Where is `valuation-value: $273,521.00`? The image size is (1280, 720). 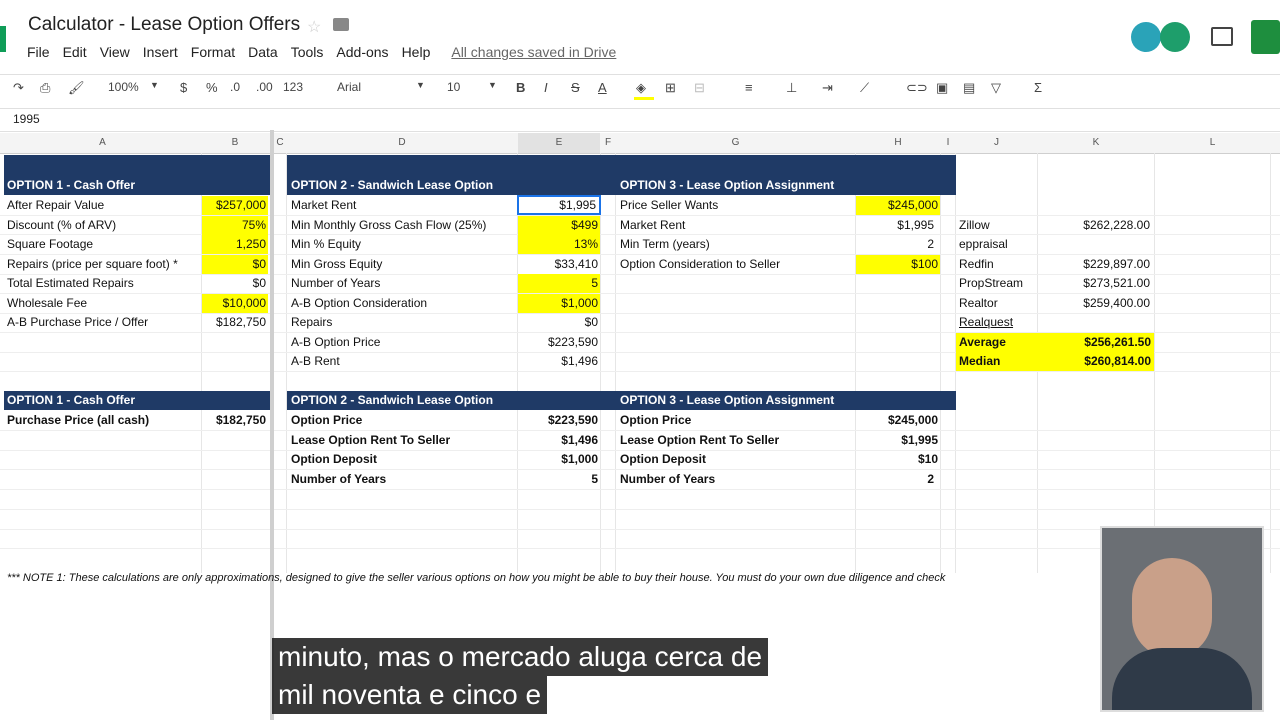 valuation-value: $273,521.00 is located at coordinates (1095, 283).